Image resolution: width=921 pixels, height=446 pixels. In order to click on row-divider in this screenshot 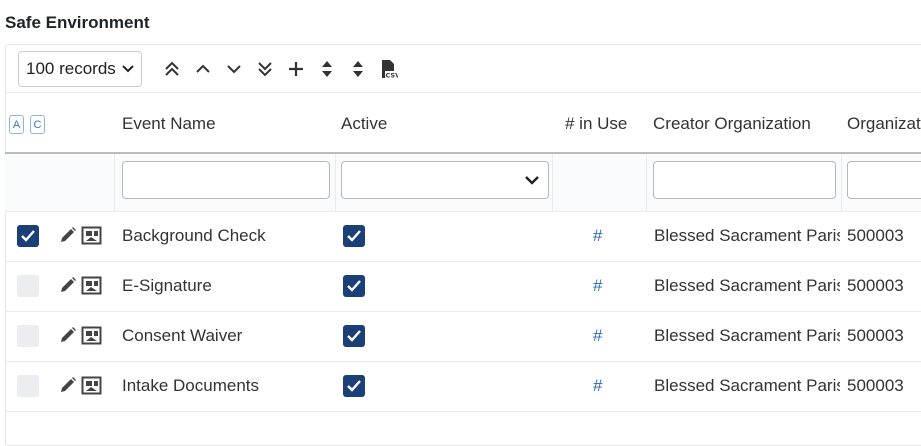, I will do `click(463, 411)`.